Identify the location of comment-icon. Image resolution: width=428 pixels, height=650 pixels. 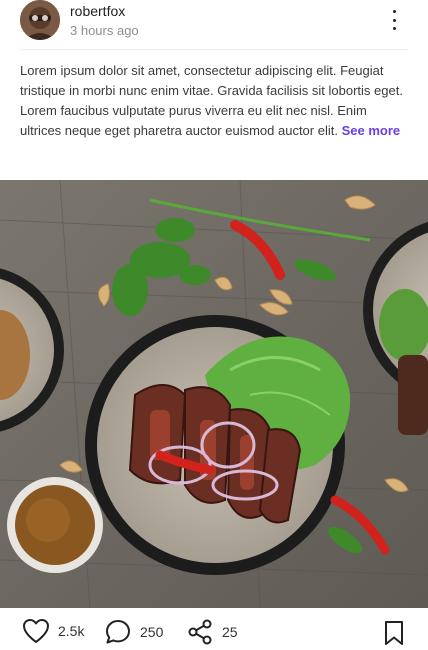
(118, 632).